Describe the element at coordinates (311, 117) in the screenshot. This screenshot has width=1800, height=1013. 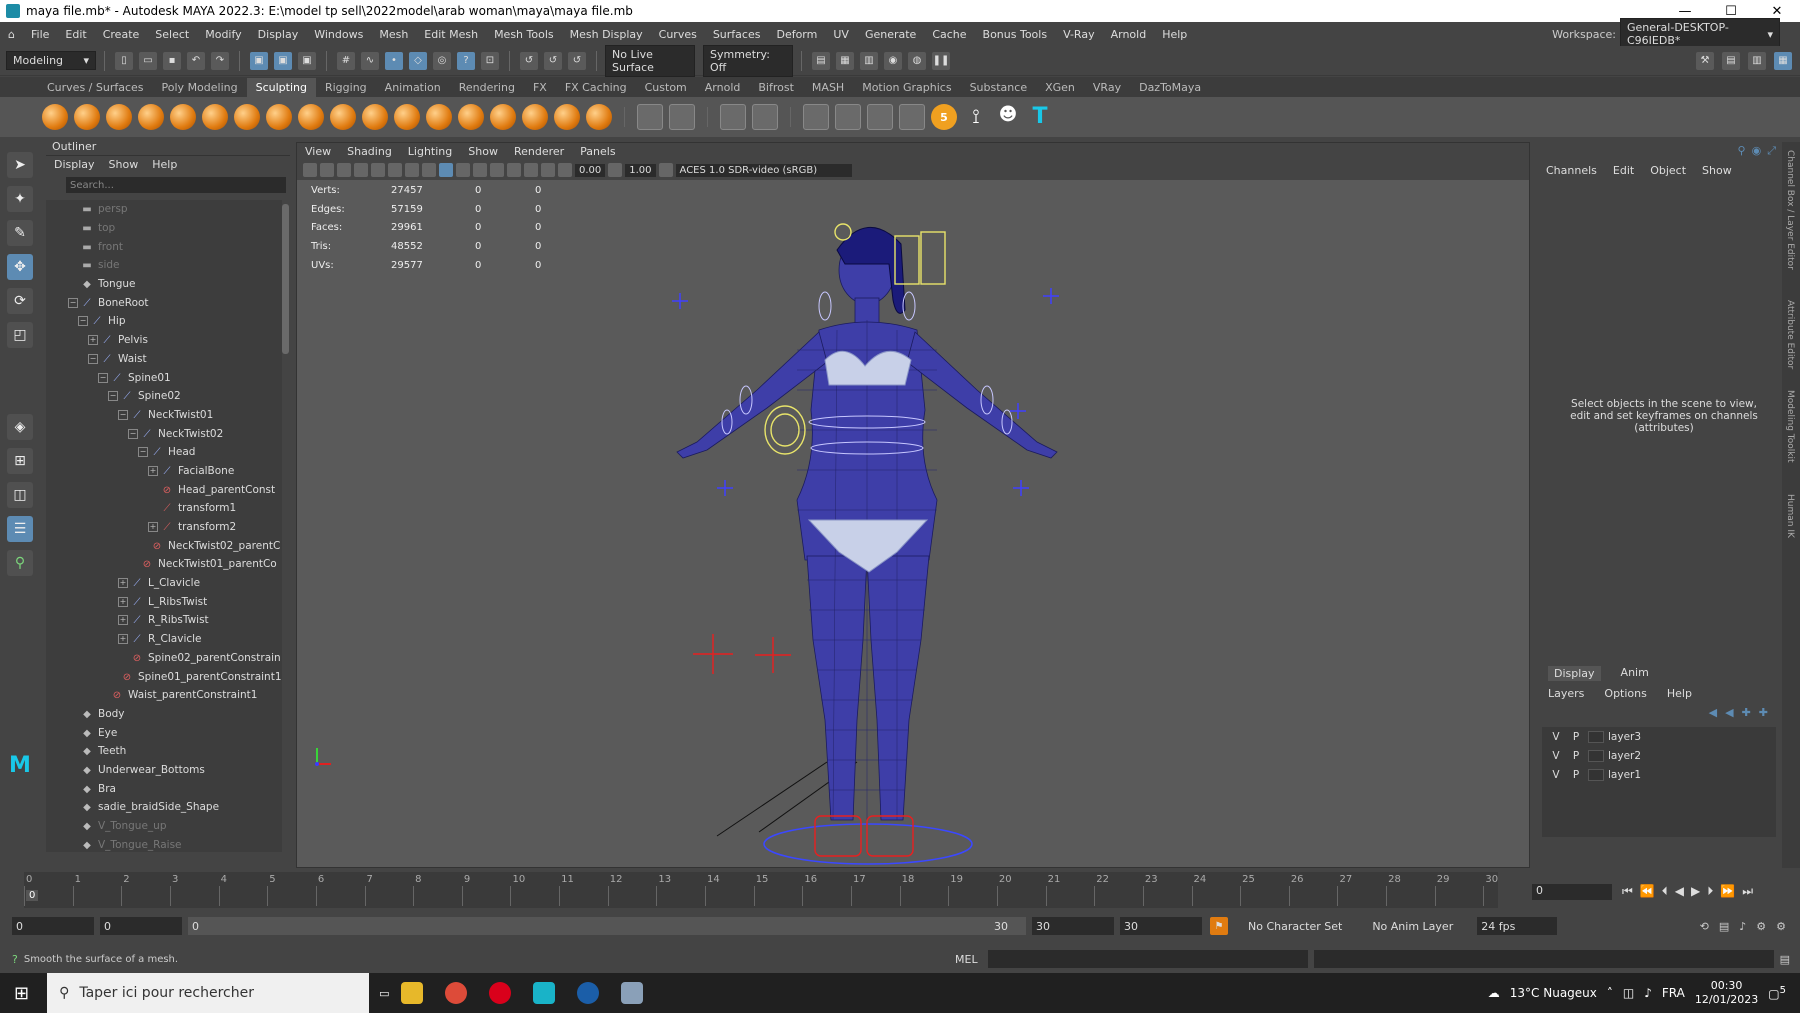
I see `repeat-tool-icon` at that location.